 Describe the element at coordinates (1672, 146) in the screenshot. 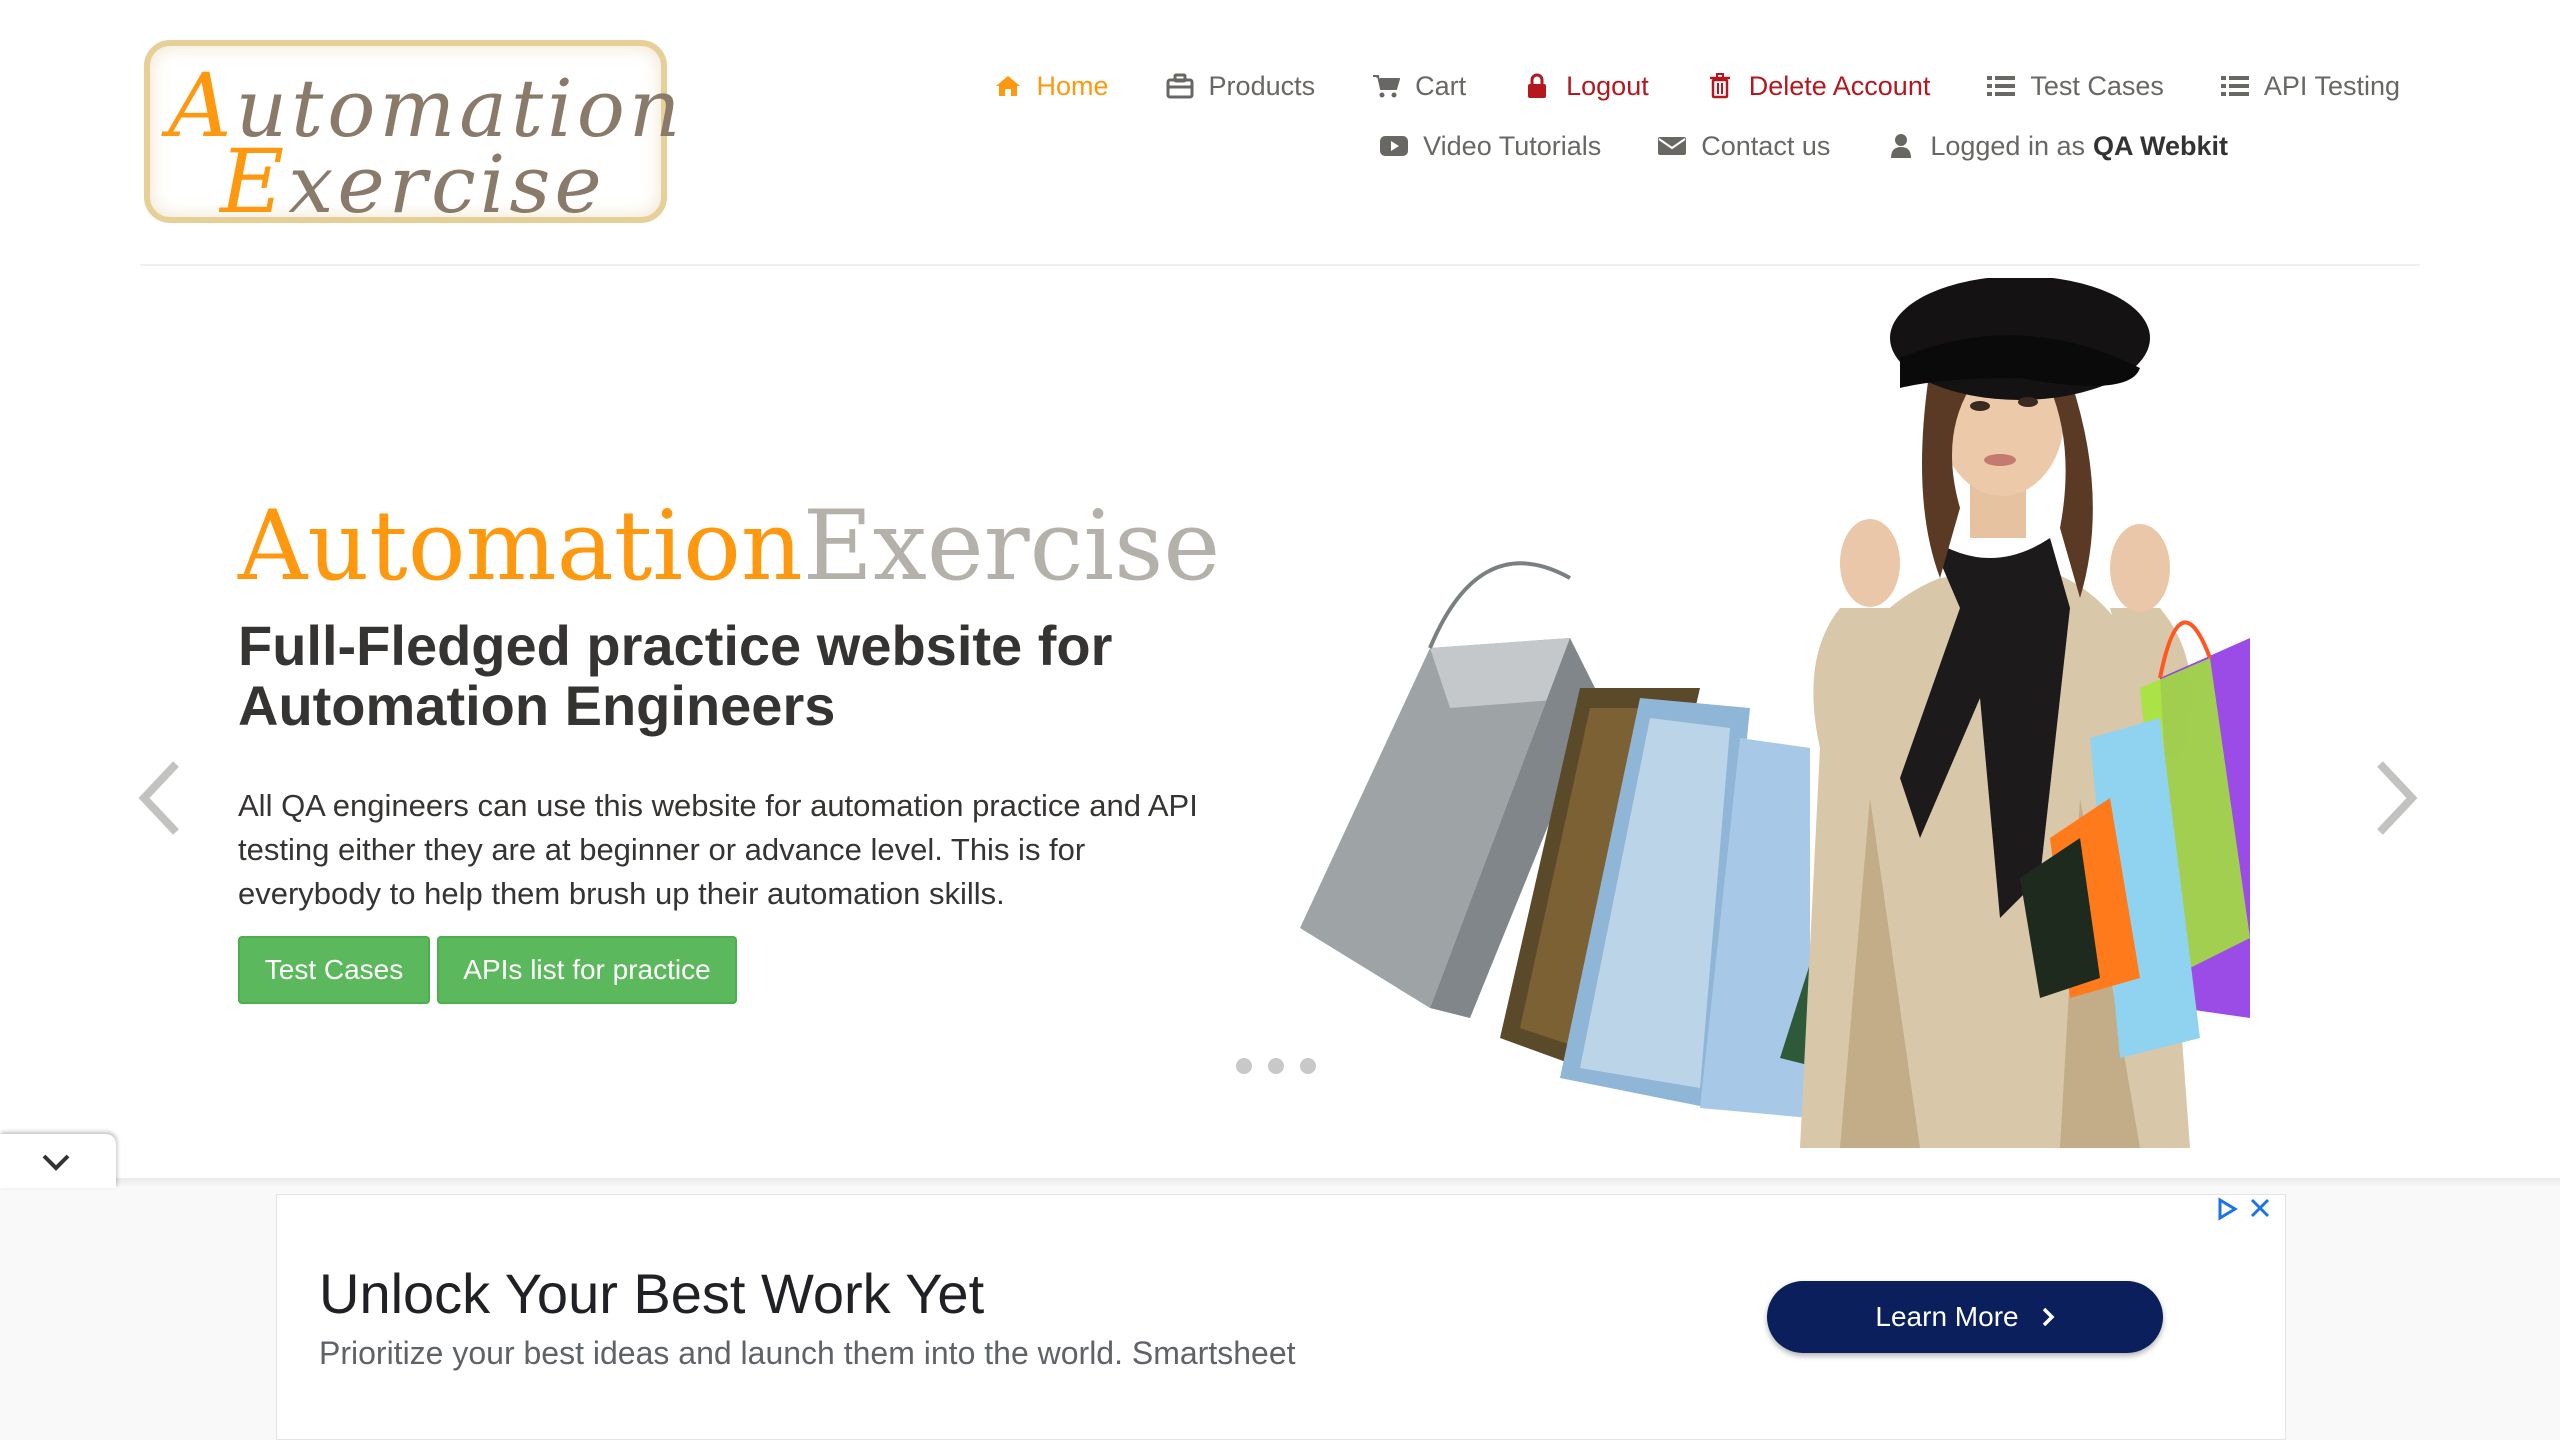

I see `envelope-icon` at that location.